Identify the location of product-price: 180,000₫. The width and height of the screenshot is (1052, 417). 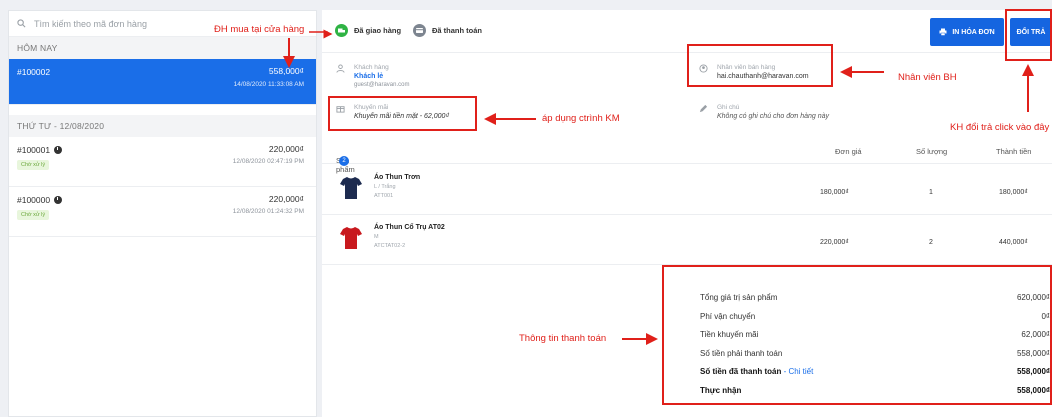
(834, 192).